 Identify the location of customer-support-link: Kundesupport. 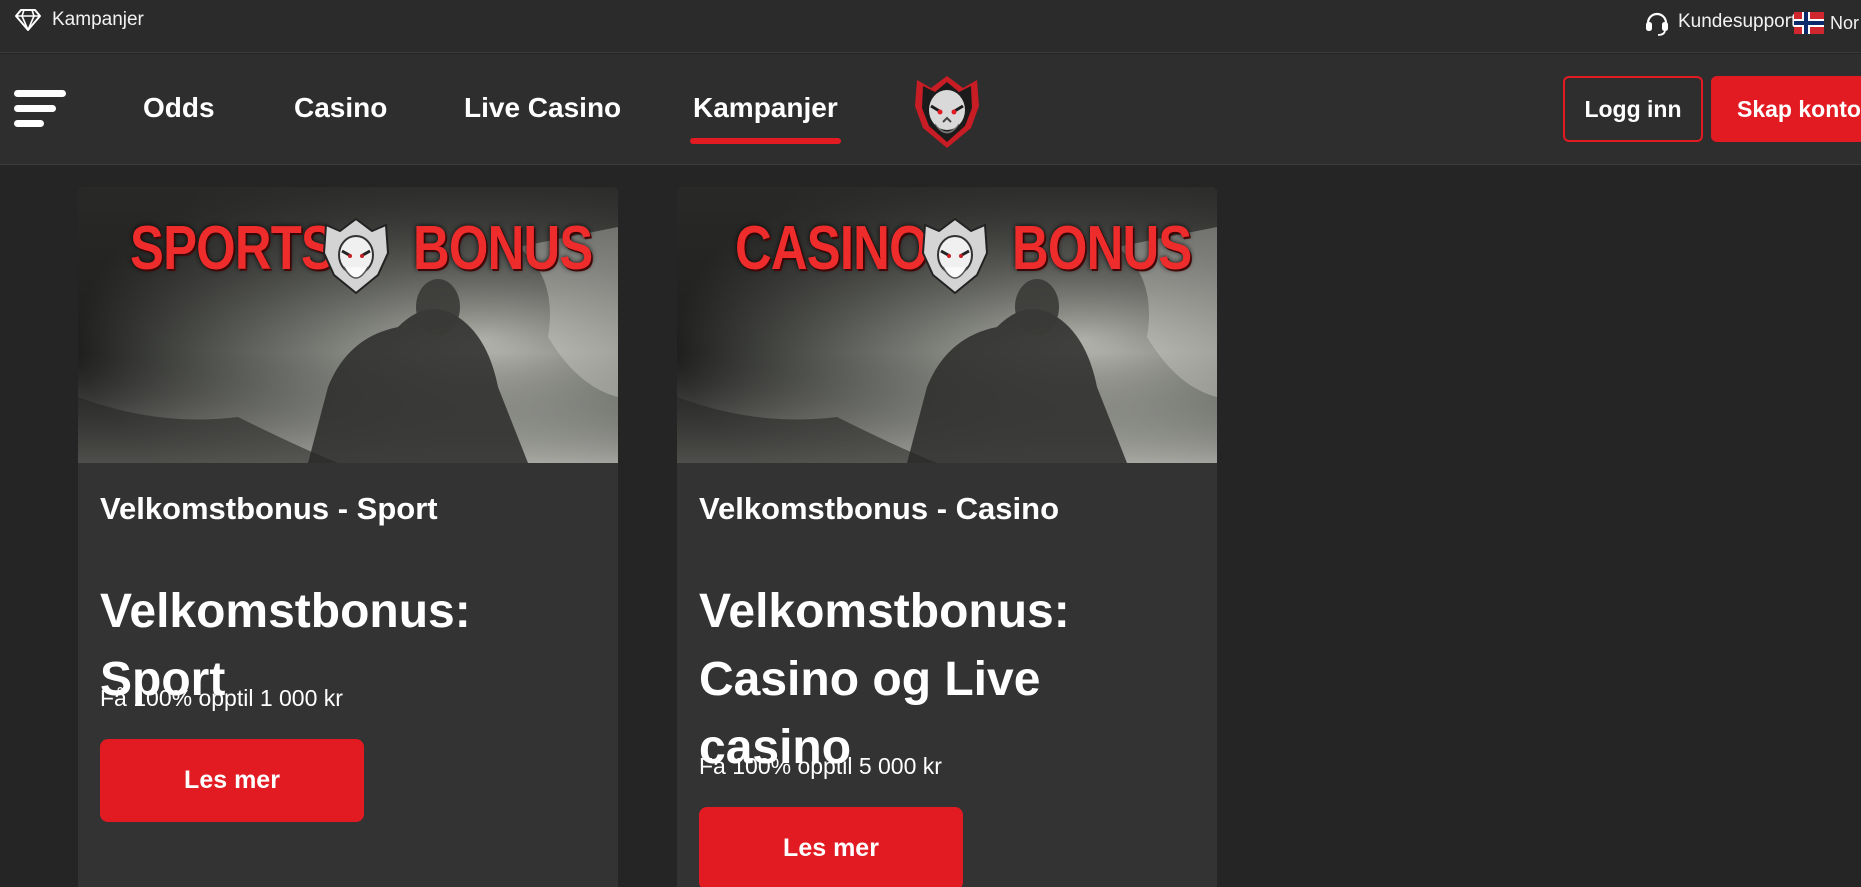
(1720, 22).